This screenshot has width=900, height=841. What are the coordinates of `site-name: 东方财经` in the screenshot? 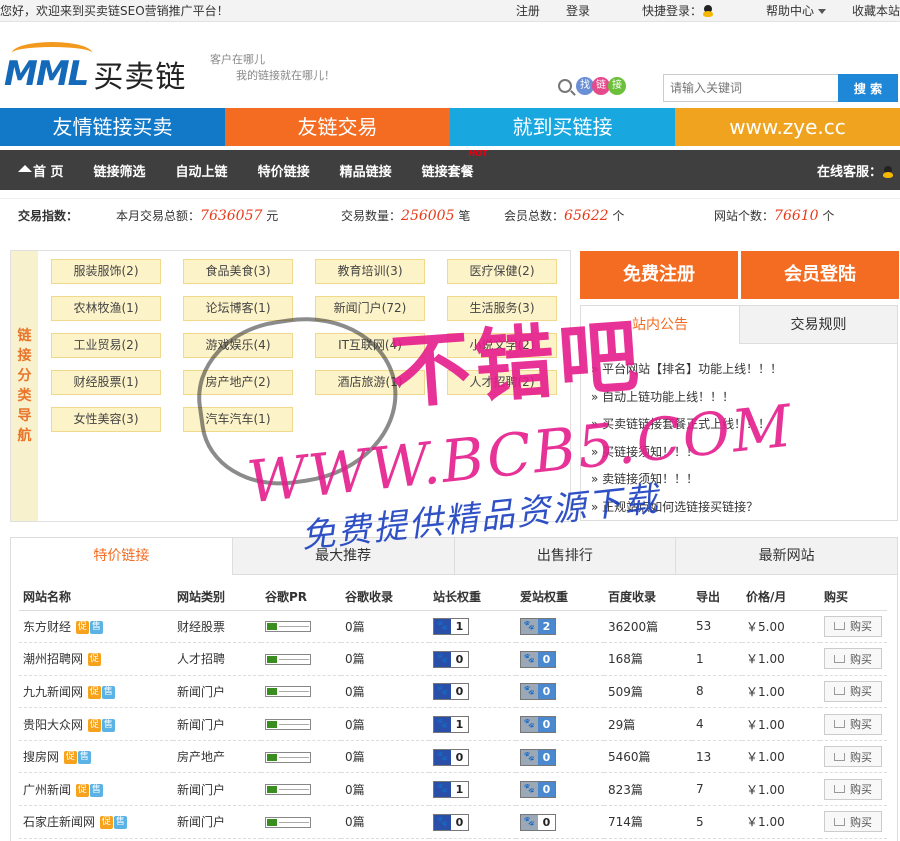 It's located at (47, 627).